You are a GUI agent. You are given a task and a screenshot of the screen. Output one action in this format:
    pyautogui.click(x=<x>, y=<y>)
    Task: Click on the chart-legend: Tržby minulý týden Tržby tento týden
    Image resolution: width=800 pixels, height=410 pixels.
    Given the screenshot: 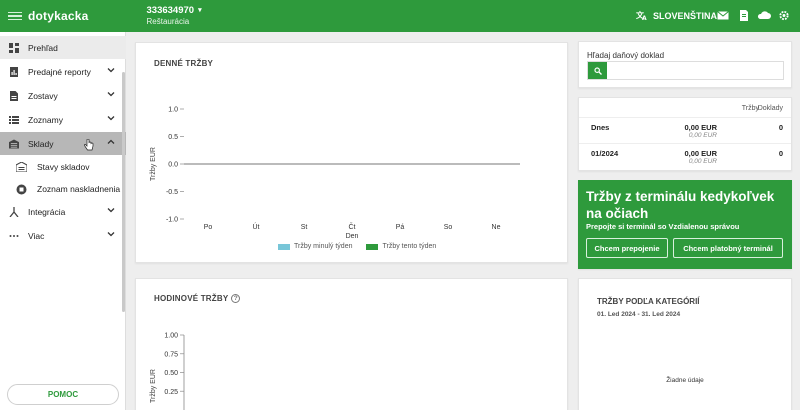 What is the action you would take?
    pyautogui.click(x=357, y=246)
    